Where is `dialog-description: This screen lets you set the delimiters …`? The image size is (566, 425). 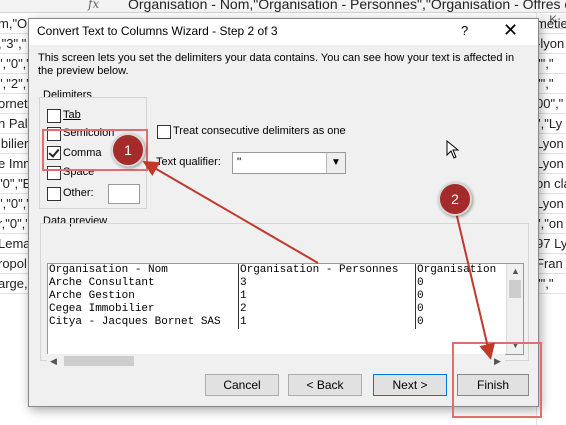
dialog-description: This screen lets you set the delimiters … is located at coordinates (276, 64).